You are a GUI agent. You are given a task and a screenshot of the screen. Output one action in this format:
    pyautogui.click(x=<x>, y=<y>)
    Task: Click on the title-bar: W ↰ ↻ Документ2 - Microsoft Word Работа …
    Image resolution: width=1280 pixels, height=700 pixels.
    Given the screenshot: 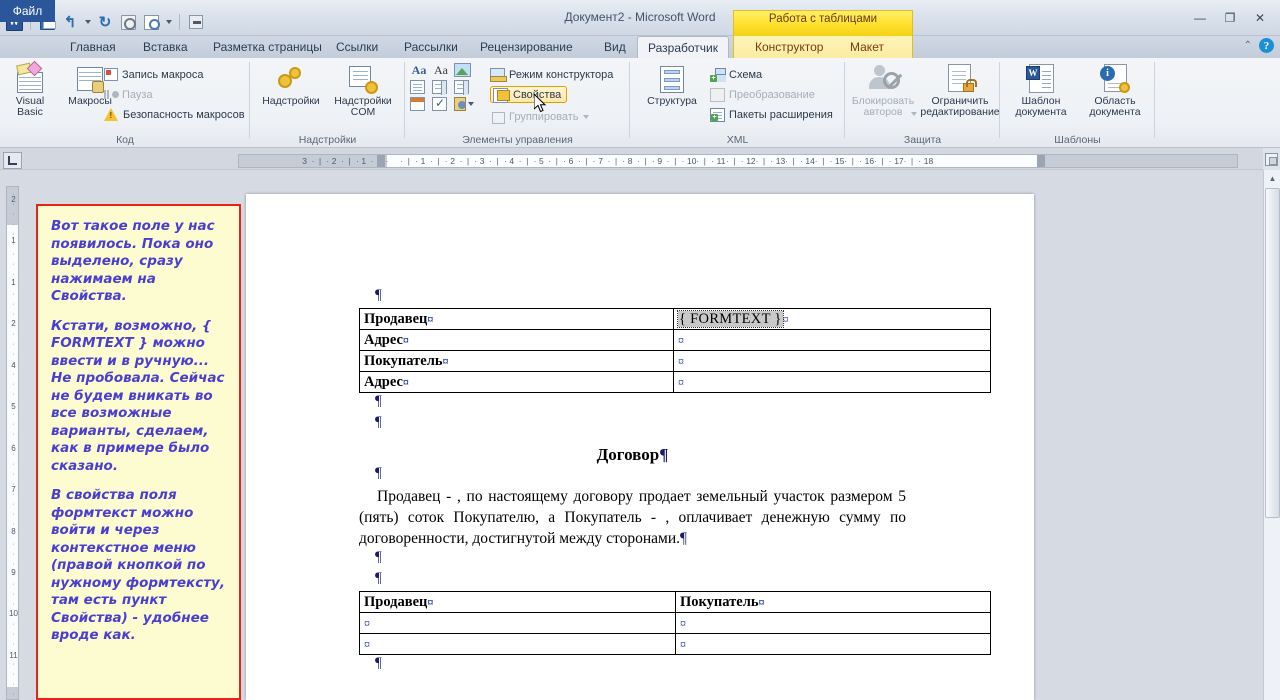 What is the action you would take?
    pyautogui.click(x=640, y=18)
    